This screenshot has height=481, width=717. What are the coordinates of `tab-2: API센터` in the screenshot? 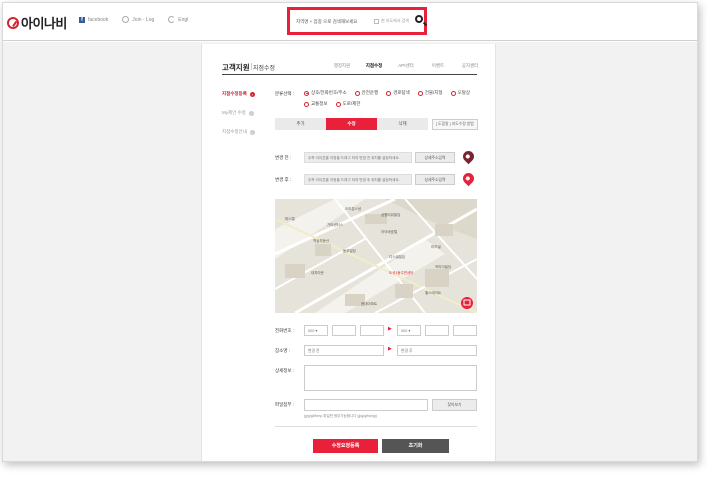 It's located at (406, 66).